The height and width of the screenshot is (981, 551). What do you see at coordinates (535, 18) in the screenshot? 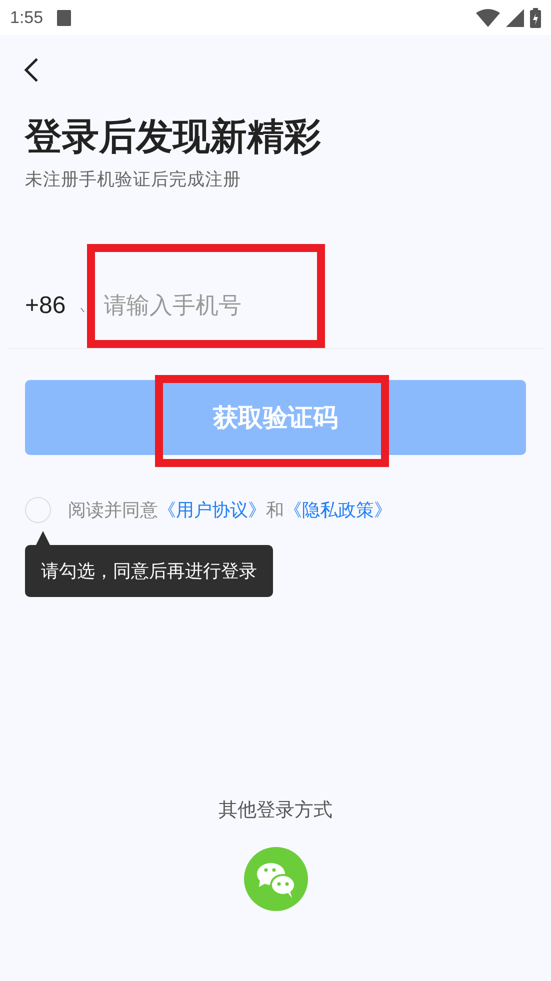
I see `battery-icon` at bounding box center [535, 18].